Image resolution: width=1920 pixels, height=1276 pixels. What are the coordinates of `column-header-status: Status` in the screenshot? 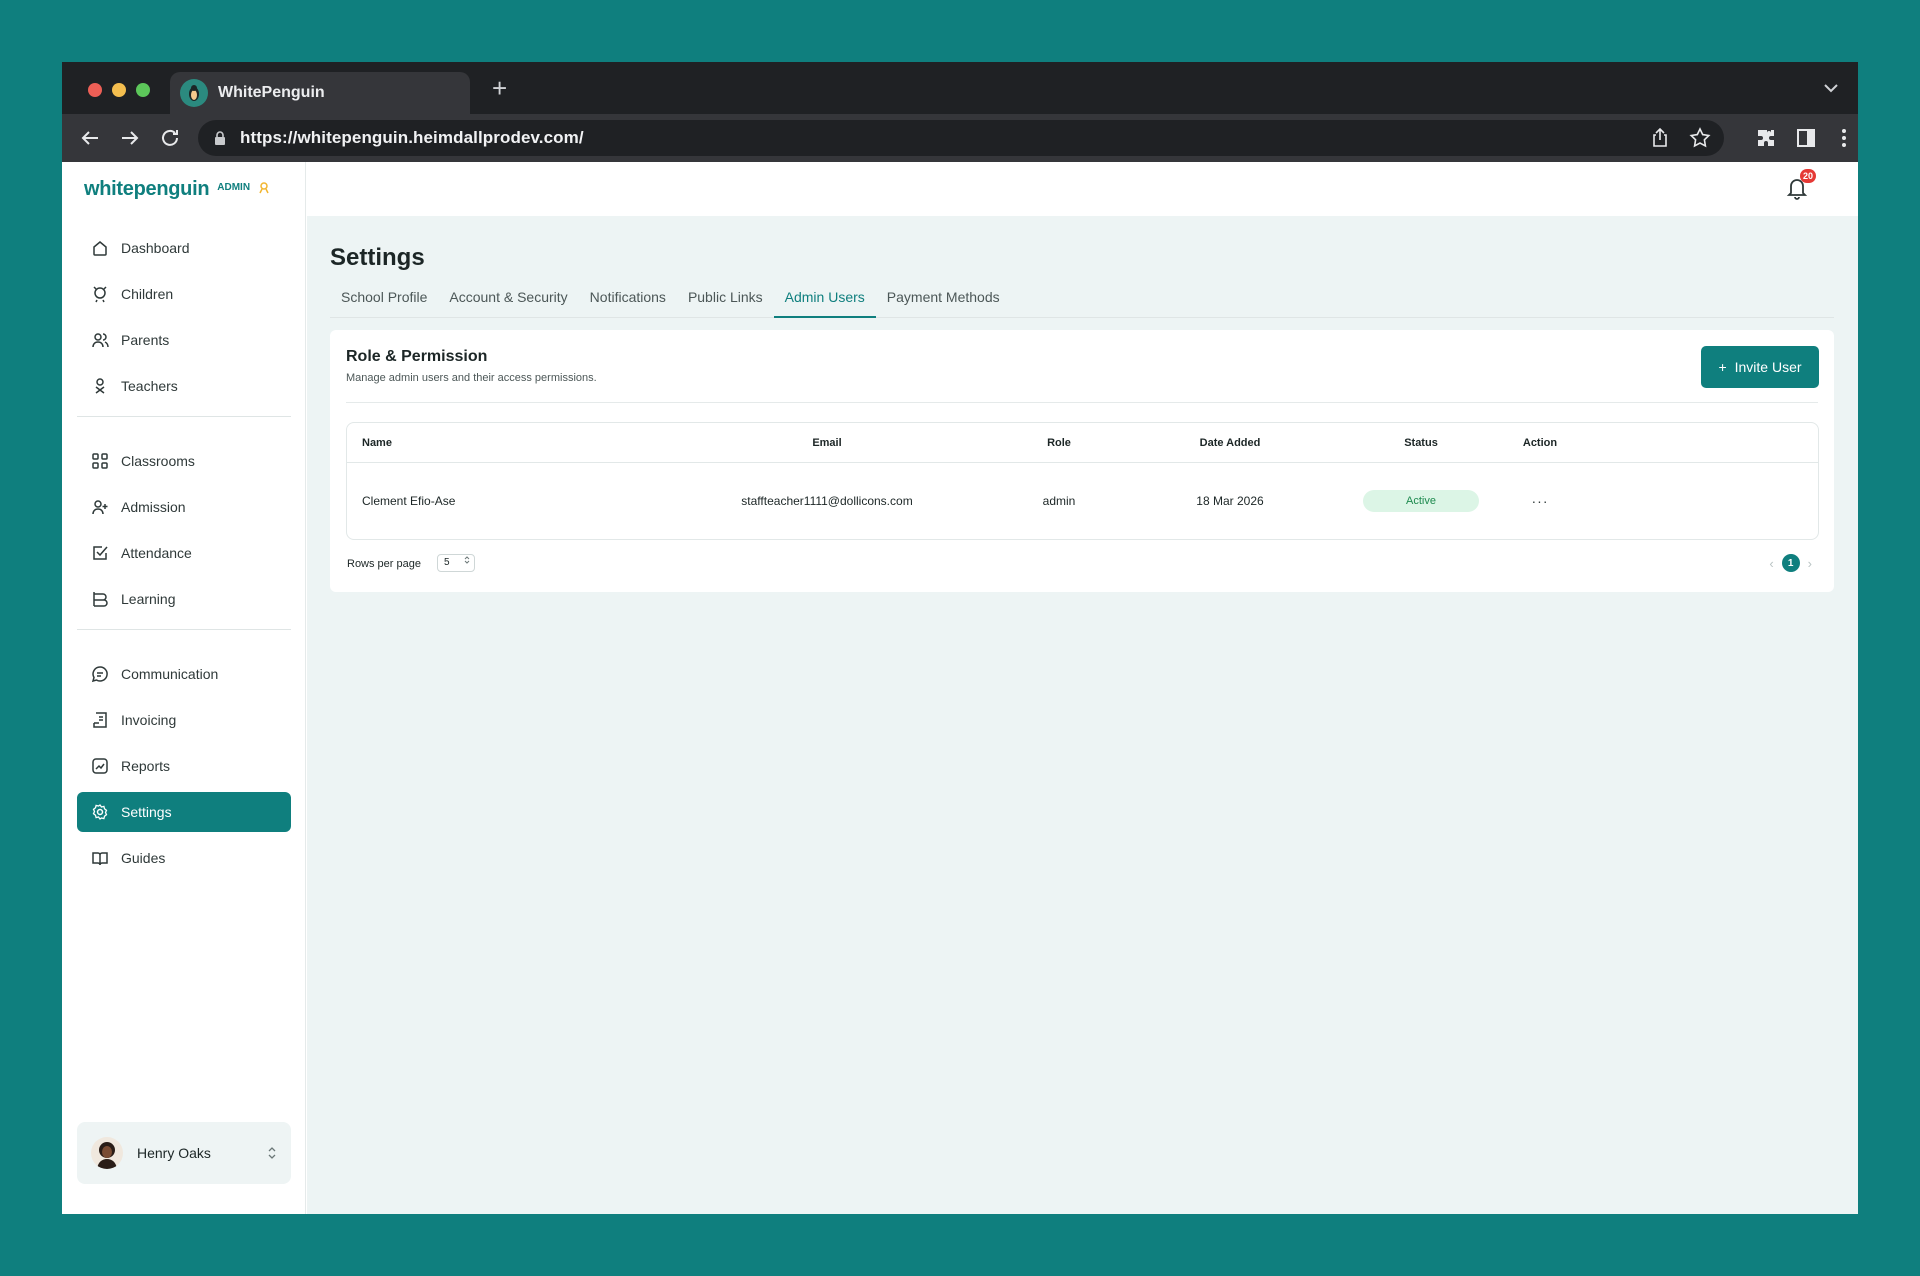 It's located at (1421, 442).